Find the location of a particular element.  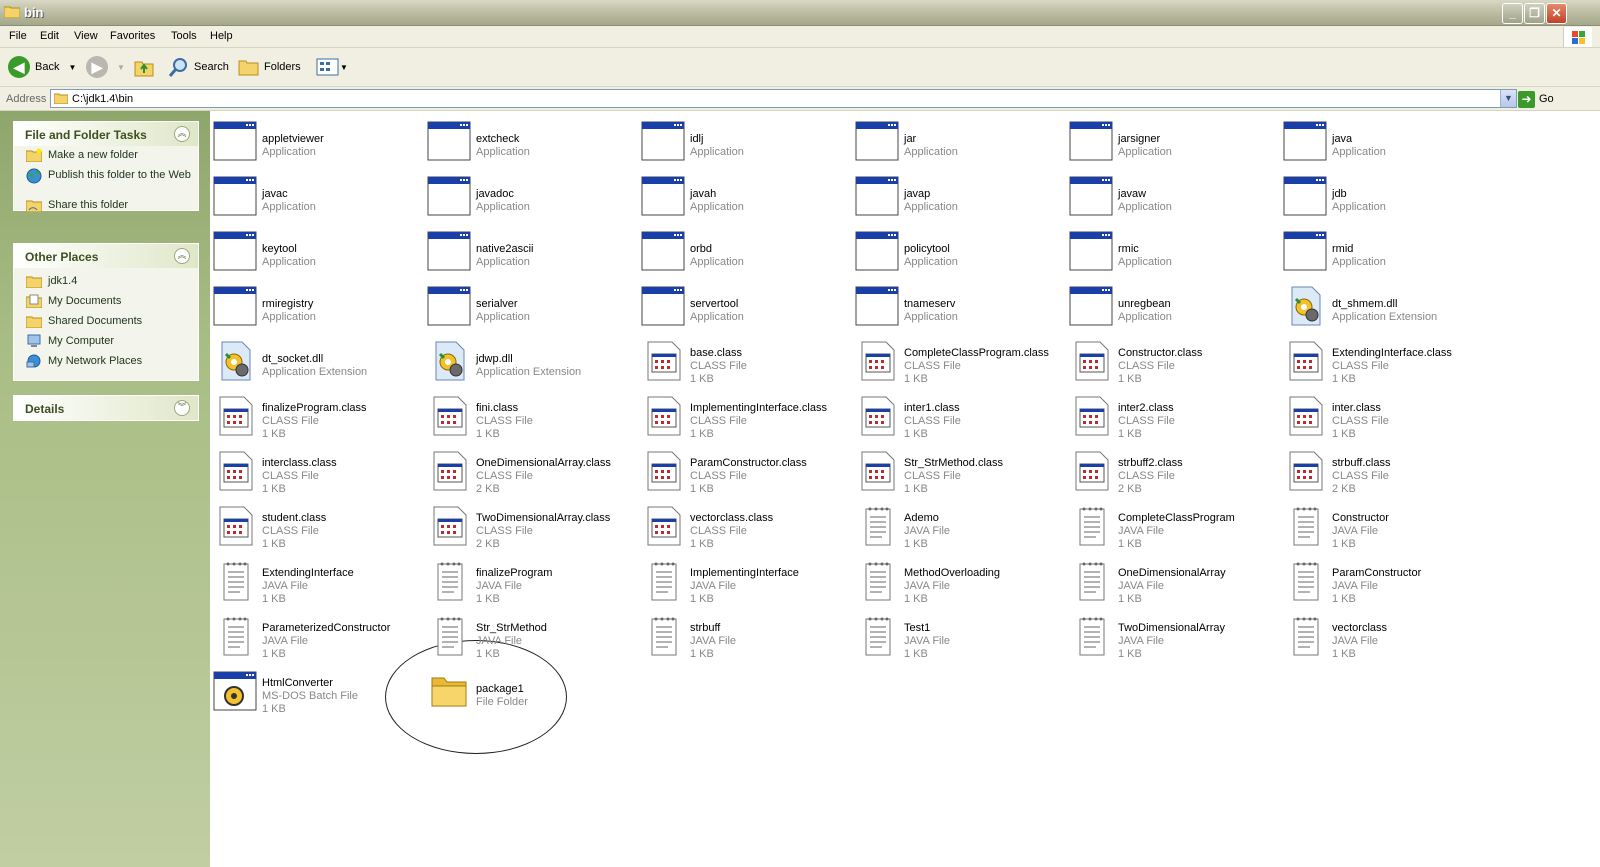

place-my-network-places: My Network Places is located at coordinates (106, 362).